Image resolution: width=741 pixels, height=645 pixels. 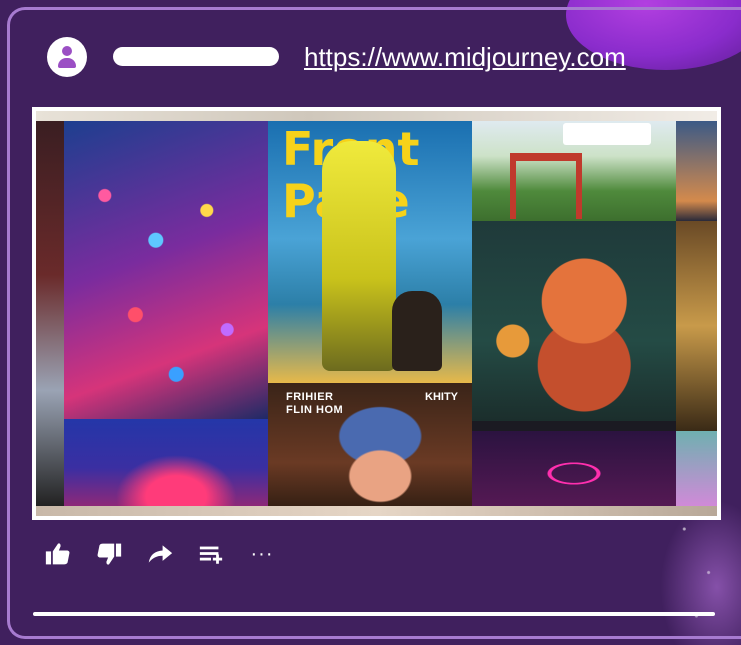 I want to click on more-button: ···, so click(x=262, y=554).